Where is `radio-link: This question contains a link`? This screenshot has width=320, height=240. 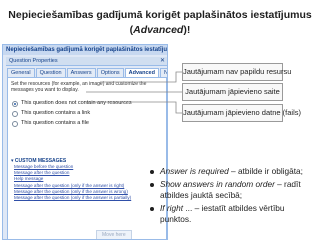
radio-link: This question contains a link is located at coordinates (51, 113).